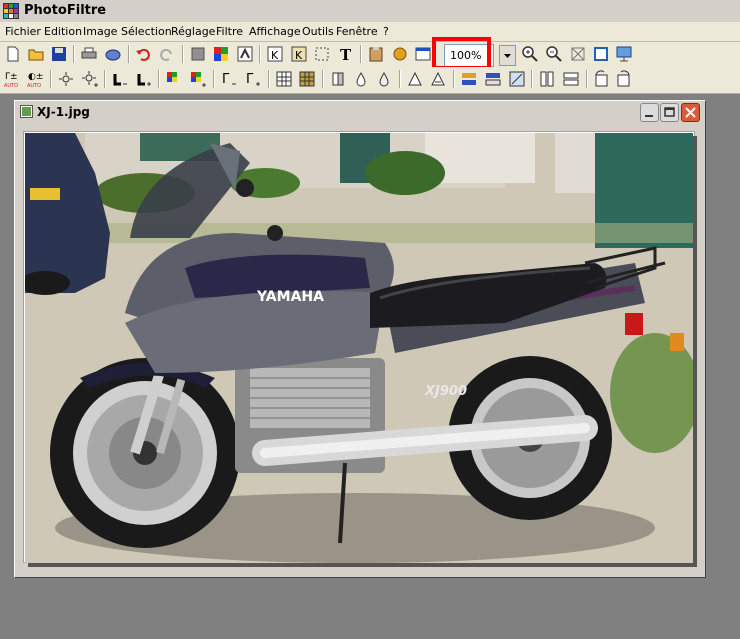  I want to click on chevron-down-icon, so click(507, 56).